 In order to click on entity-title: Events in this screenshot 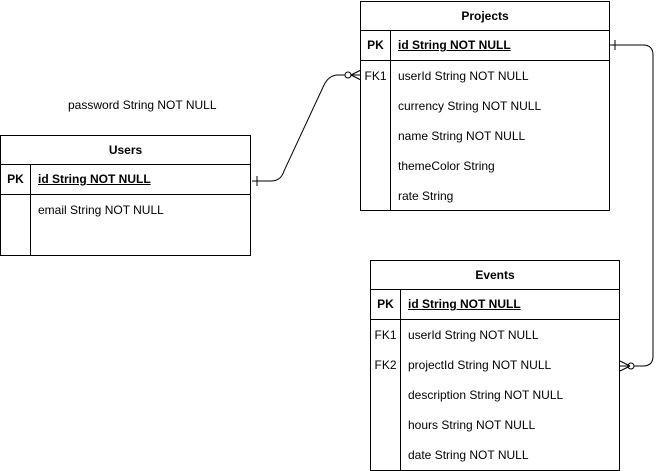, I will do `click(495, 275)`.